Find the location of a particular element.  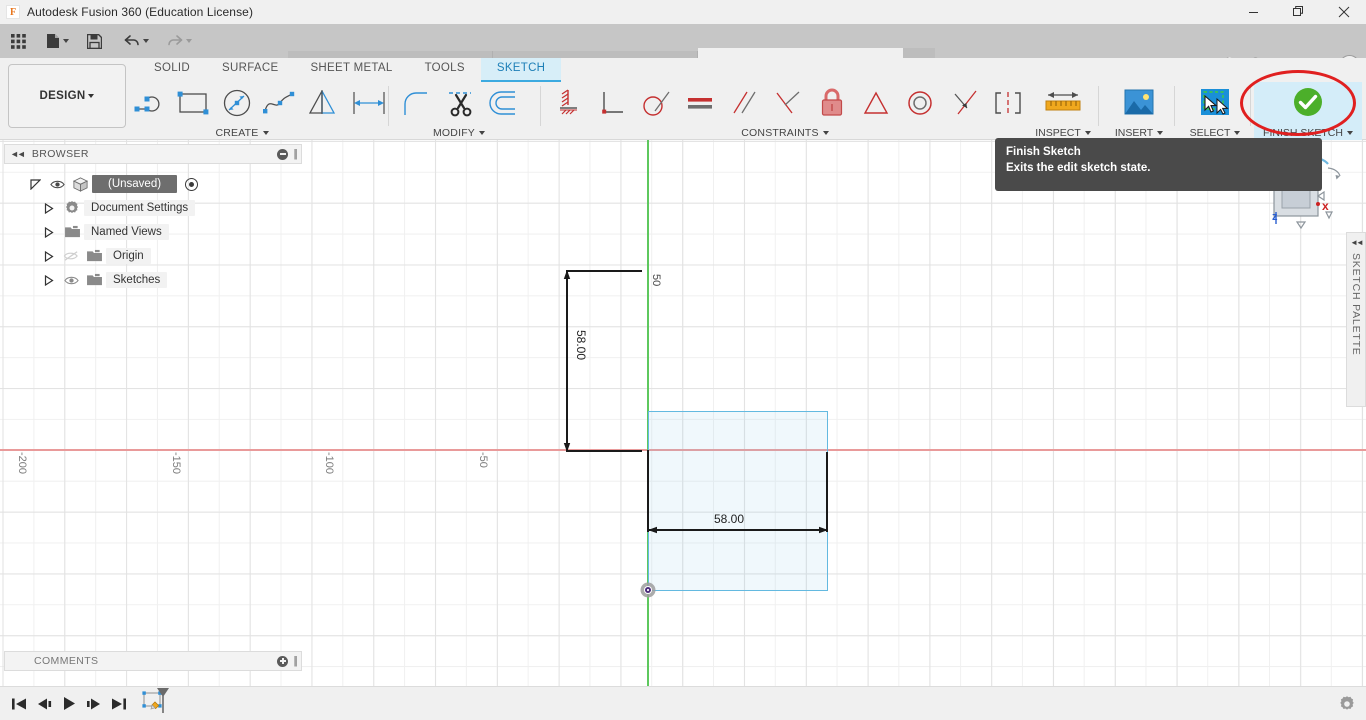

symmetry-icon is located at coordinates (876, 103).